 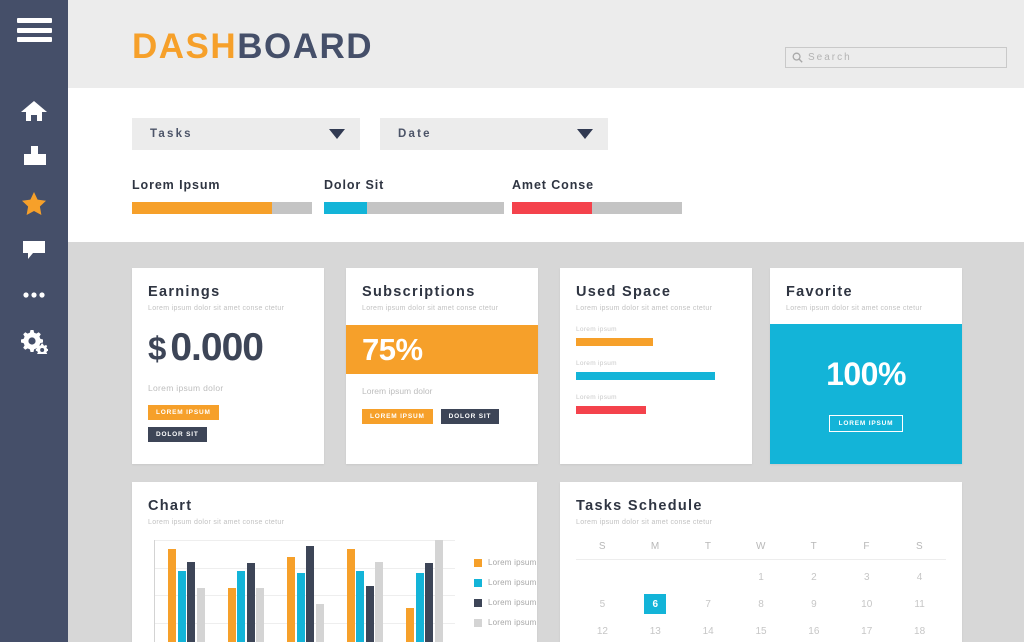 I want to click on calendar-day: 4, so click(x=919, y=577).